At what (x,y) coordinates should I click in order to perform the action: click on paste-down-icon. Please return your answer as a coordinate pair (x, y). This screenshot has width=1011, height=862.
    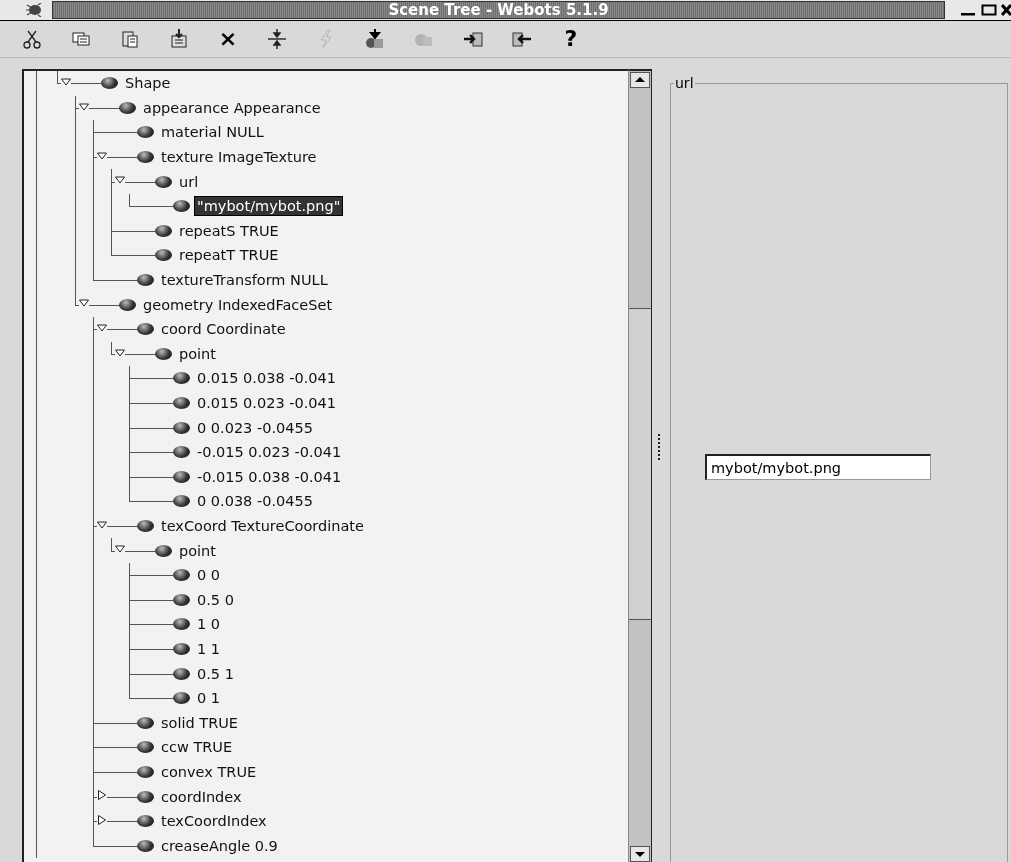
    Looking at the image, I should click on (179, 39).